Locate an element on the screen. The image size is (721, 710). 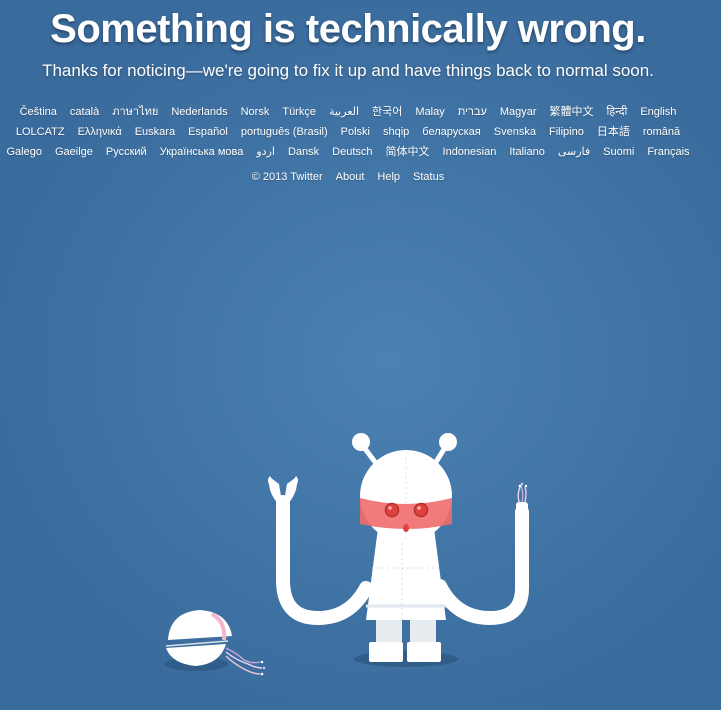
right-arm is located at coordinates (481, 565).